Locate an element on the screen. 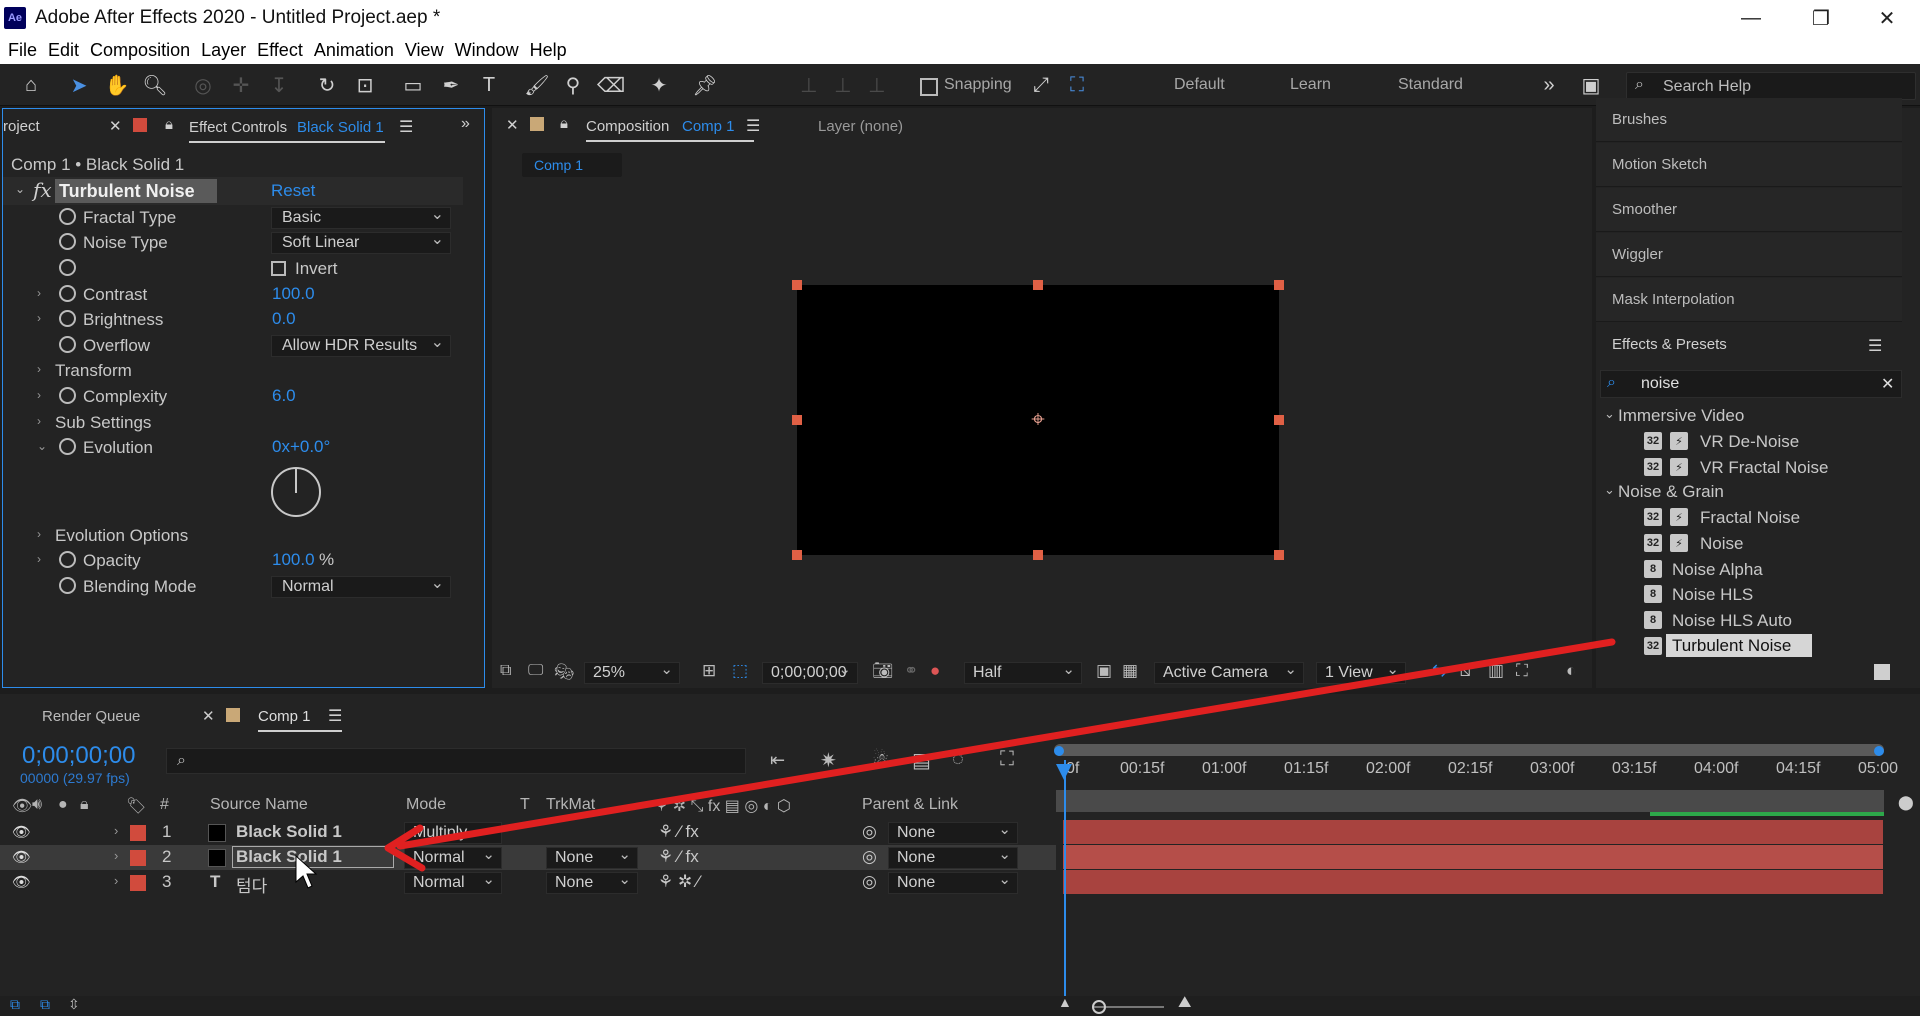  layer-switches: ⚘ ⁄ fx is located at coordinates (678, 832).